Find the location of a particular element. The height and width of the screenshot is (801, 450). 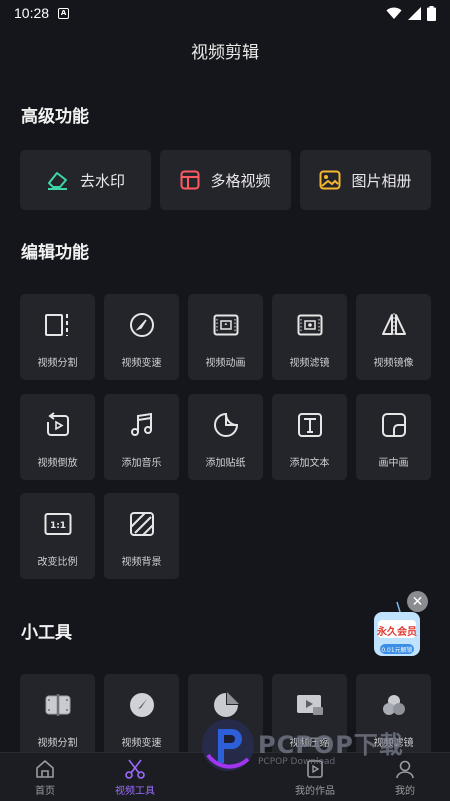

promo-close-button: ✕ is located at coordinates (417, 601).